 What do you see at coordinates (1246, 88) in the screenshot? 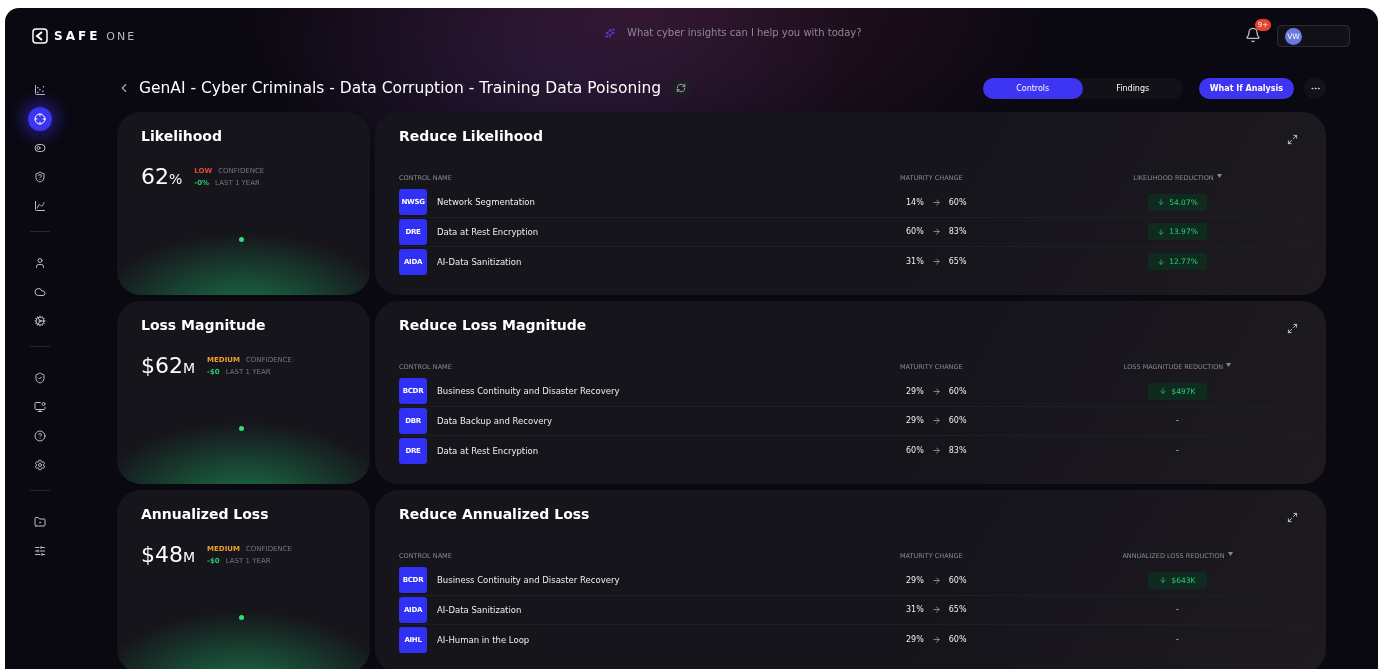
I see `what-if-button: What If Analysis` at bounding box center [1246, 88].